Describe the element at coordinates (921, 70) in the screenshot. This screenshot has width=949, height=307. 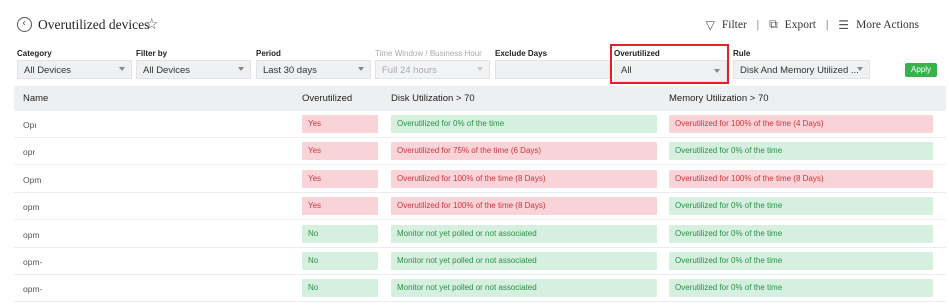
I see `apply-button: Apply` at that location.